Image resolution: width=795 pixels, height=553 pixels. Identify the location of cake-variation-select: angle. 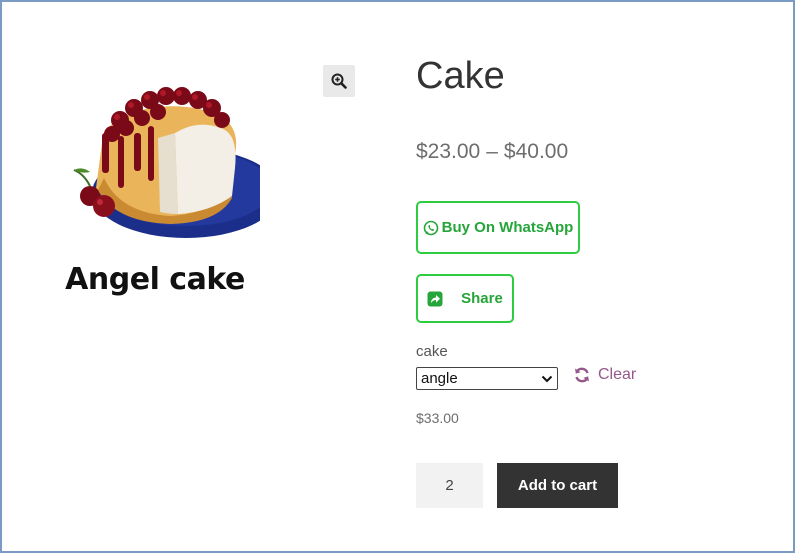
(487, 378).